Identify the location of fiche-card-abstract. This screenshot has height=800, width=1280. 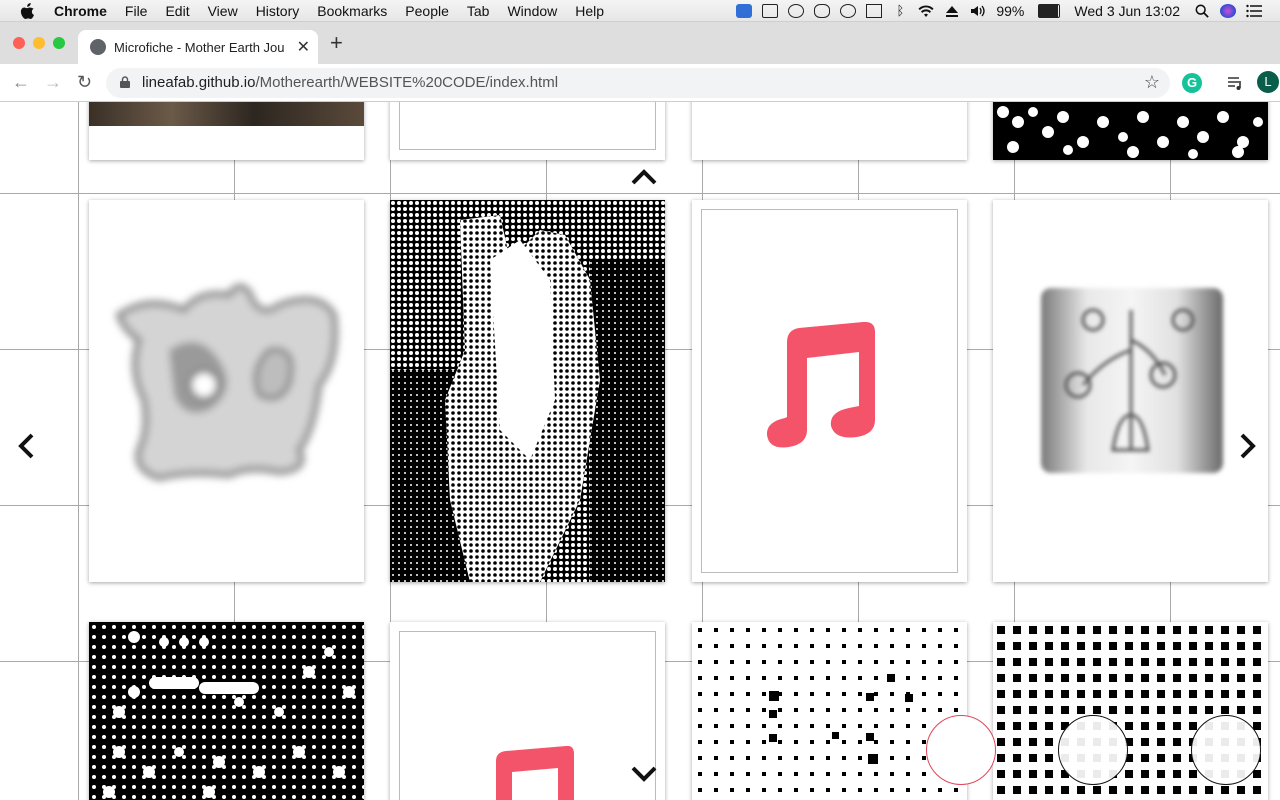
(226, 391).